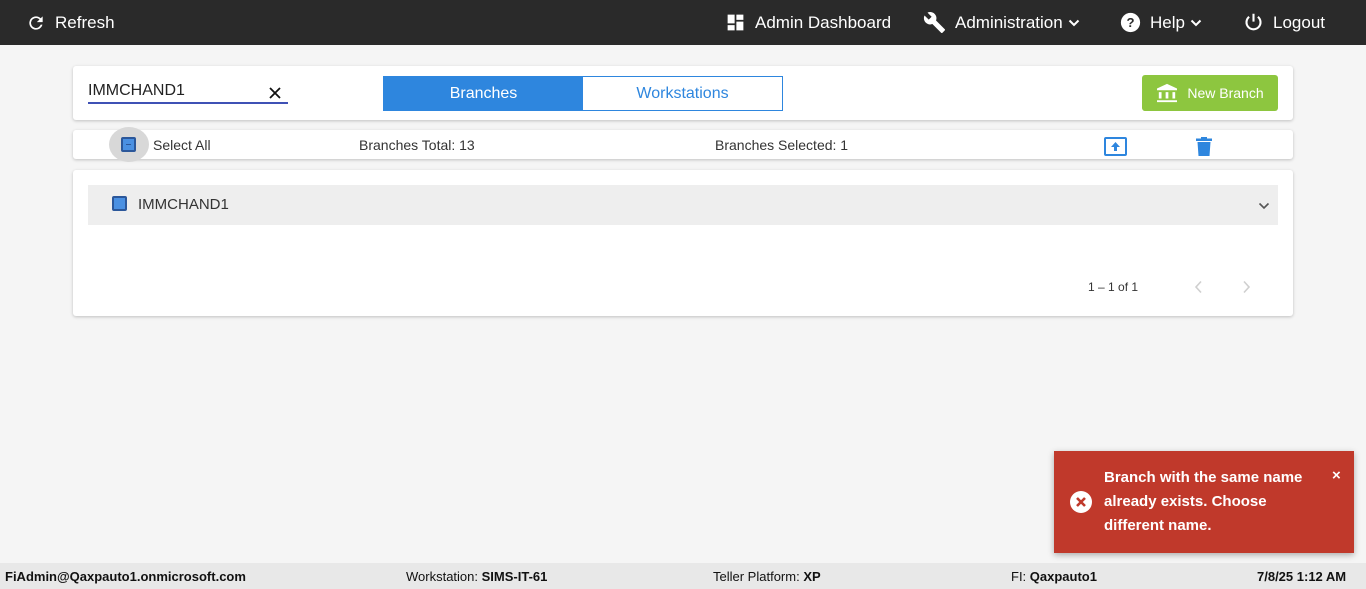  I want to click on teller-platform-label: Teller Platform:, so click(756, 576).